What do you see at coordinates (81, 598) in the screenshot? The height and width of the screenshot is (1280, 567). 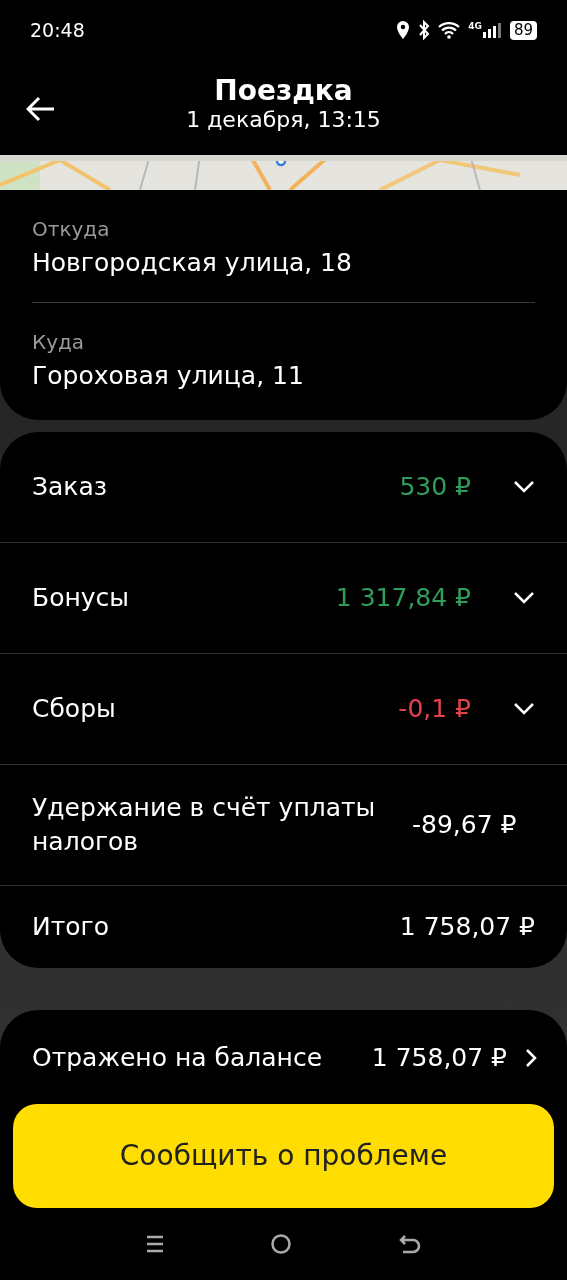 I see `row-label: Бонусы` at bounding box center [81, 598].